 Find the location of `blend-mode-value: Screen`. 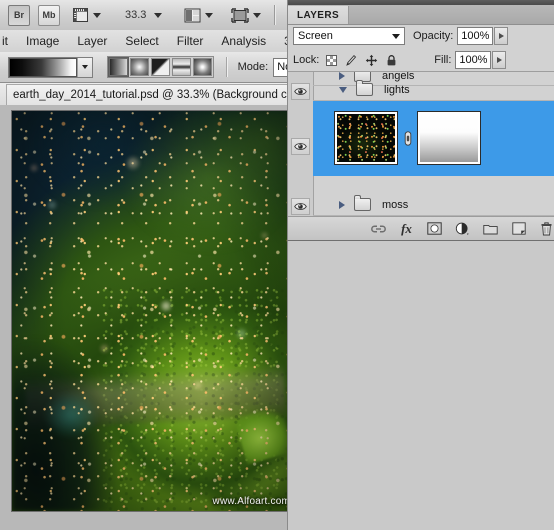

blend-mode-value: Screen is located at coordinates (315, 36).